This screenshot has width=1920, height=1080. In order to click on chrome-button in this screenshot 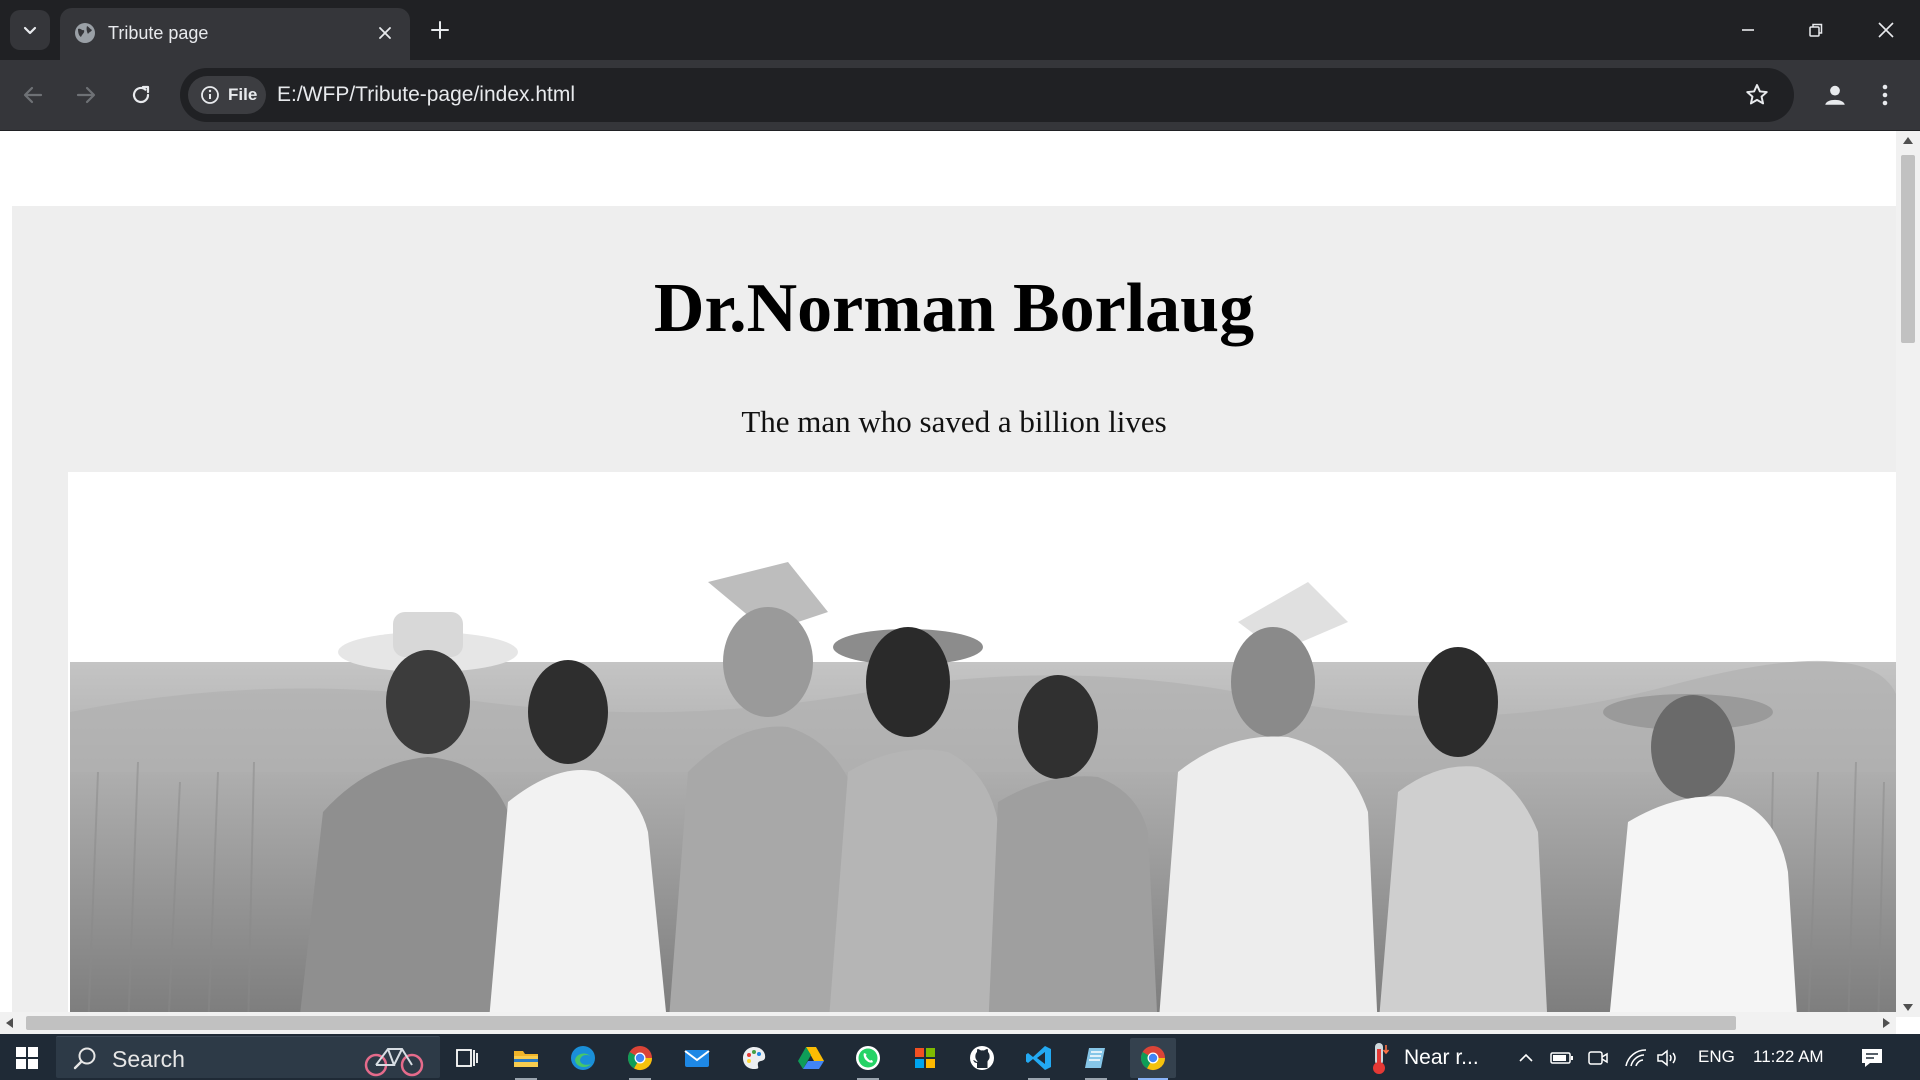, I will do `click(640, 1059)`.